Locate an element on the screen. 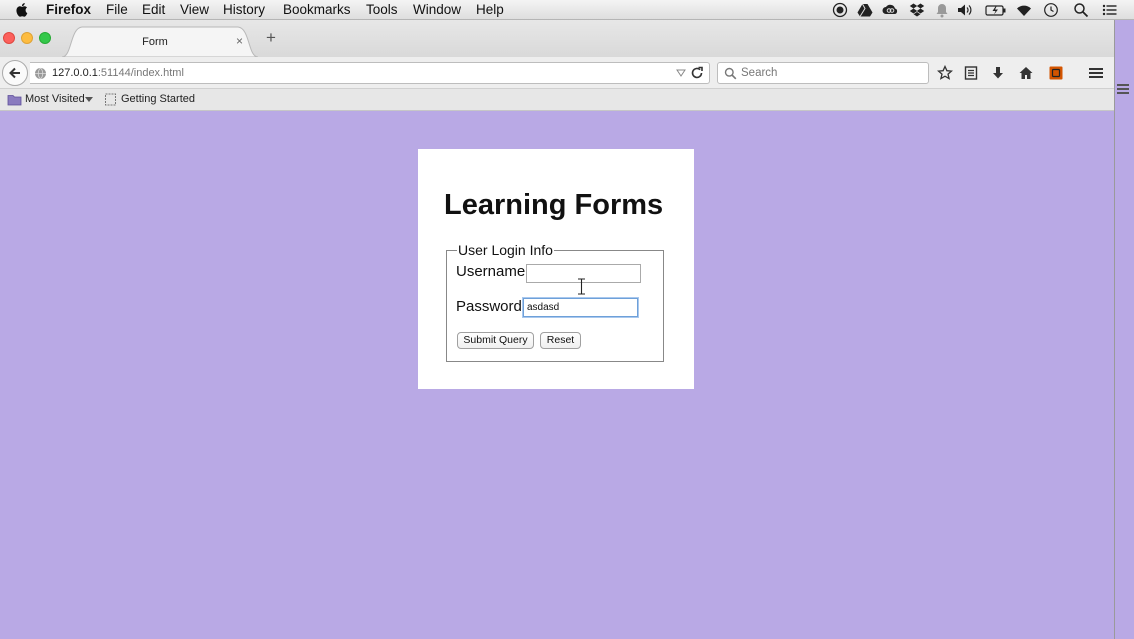  folder-icon is located at coordinates (14, 100).